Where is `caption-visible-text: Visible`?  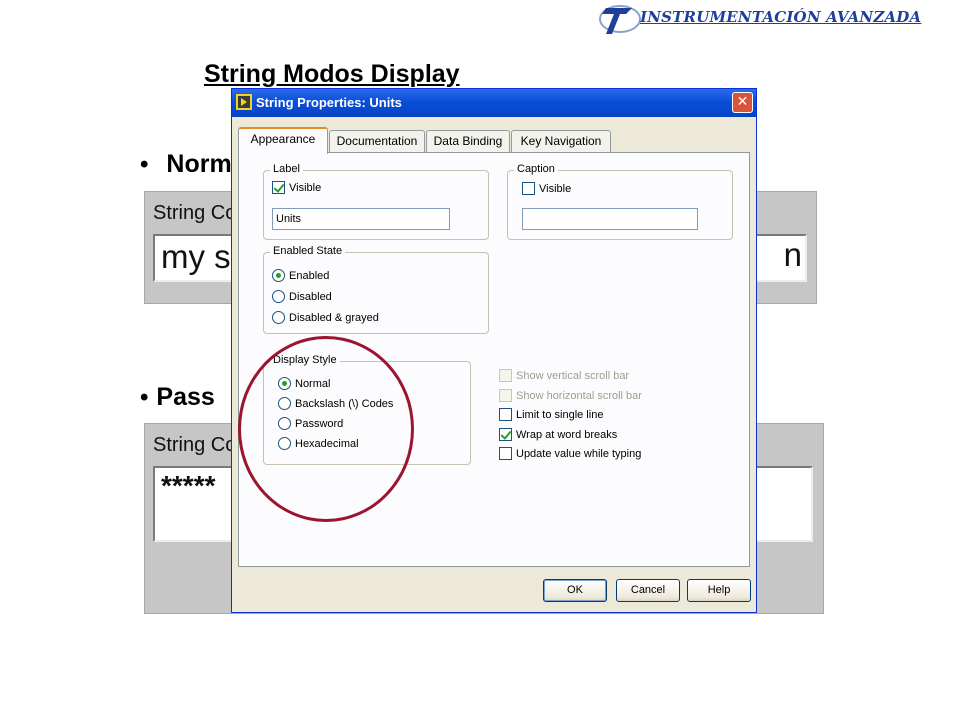 caption-visible-text: Visible is located at coordinates (555, 188).